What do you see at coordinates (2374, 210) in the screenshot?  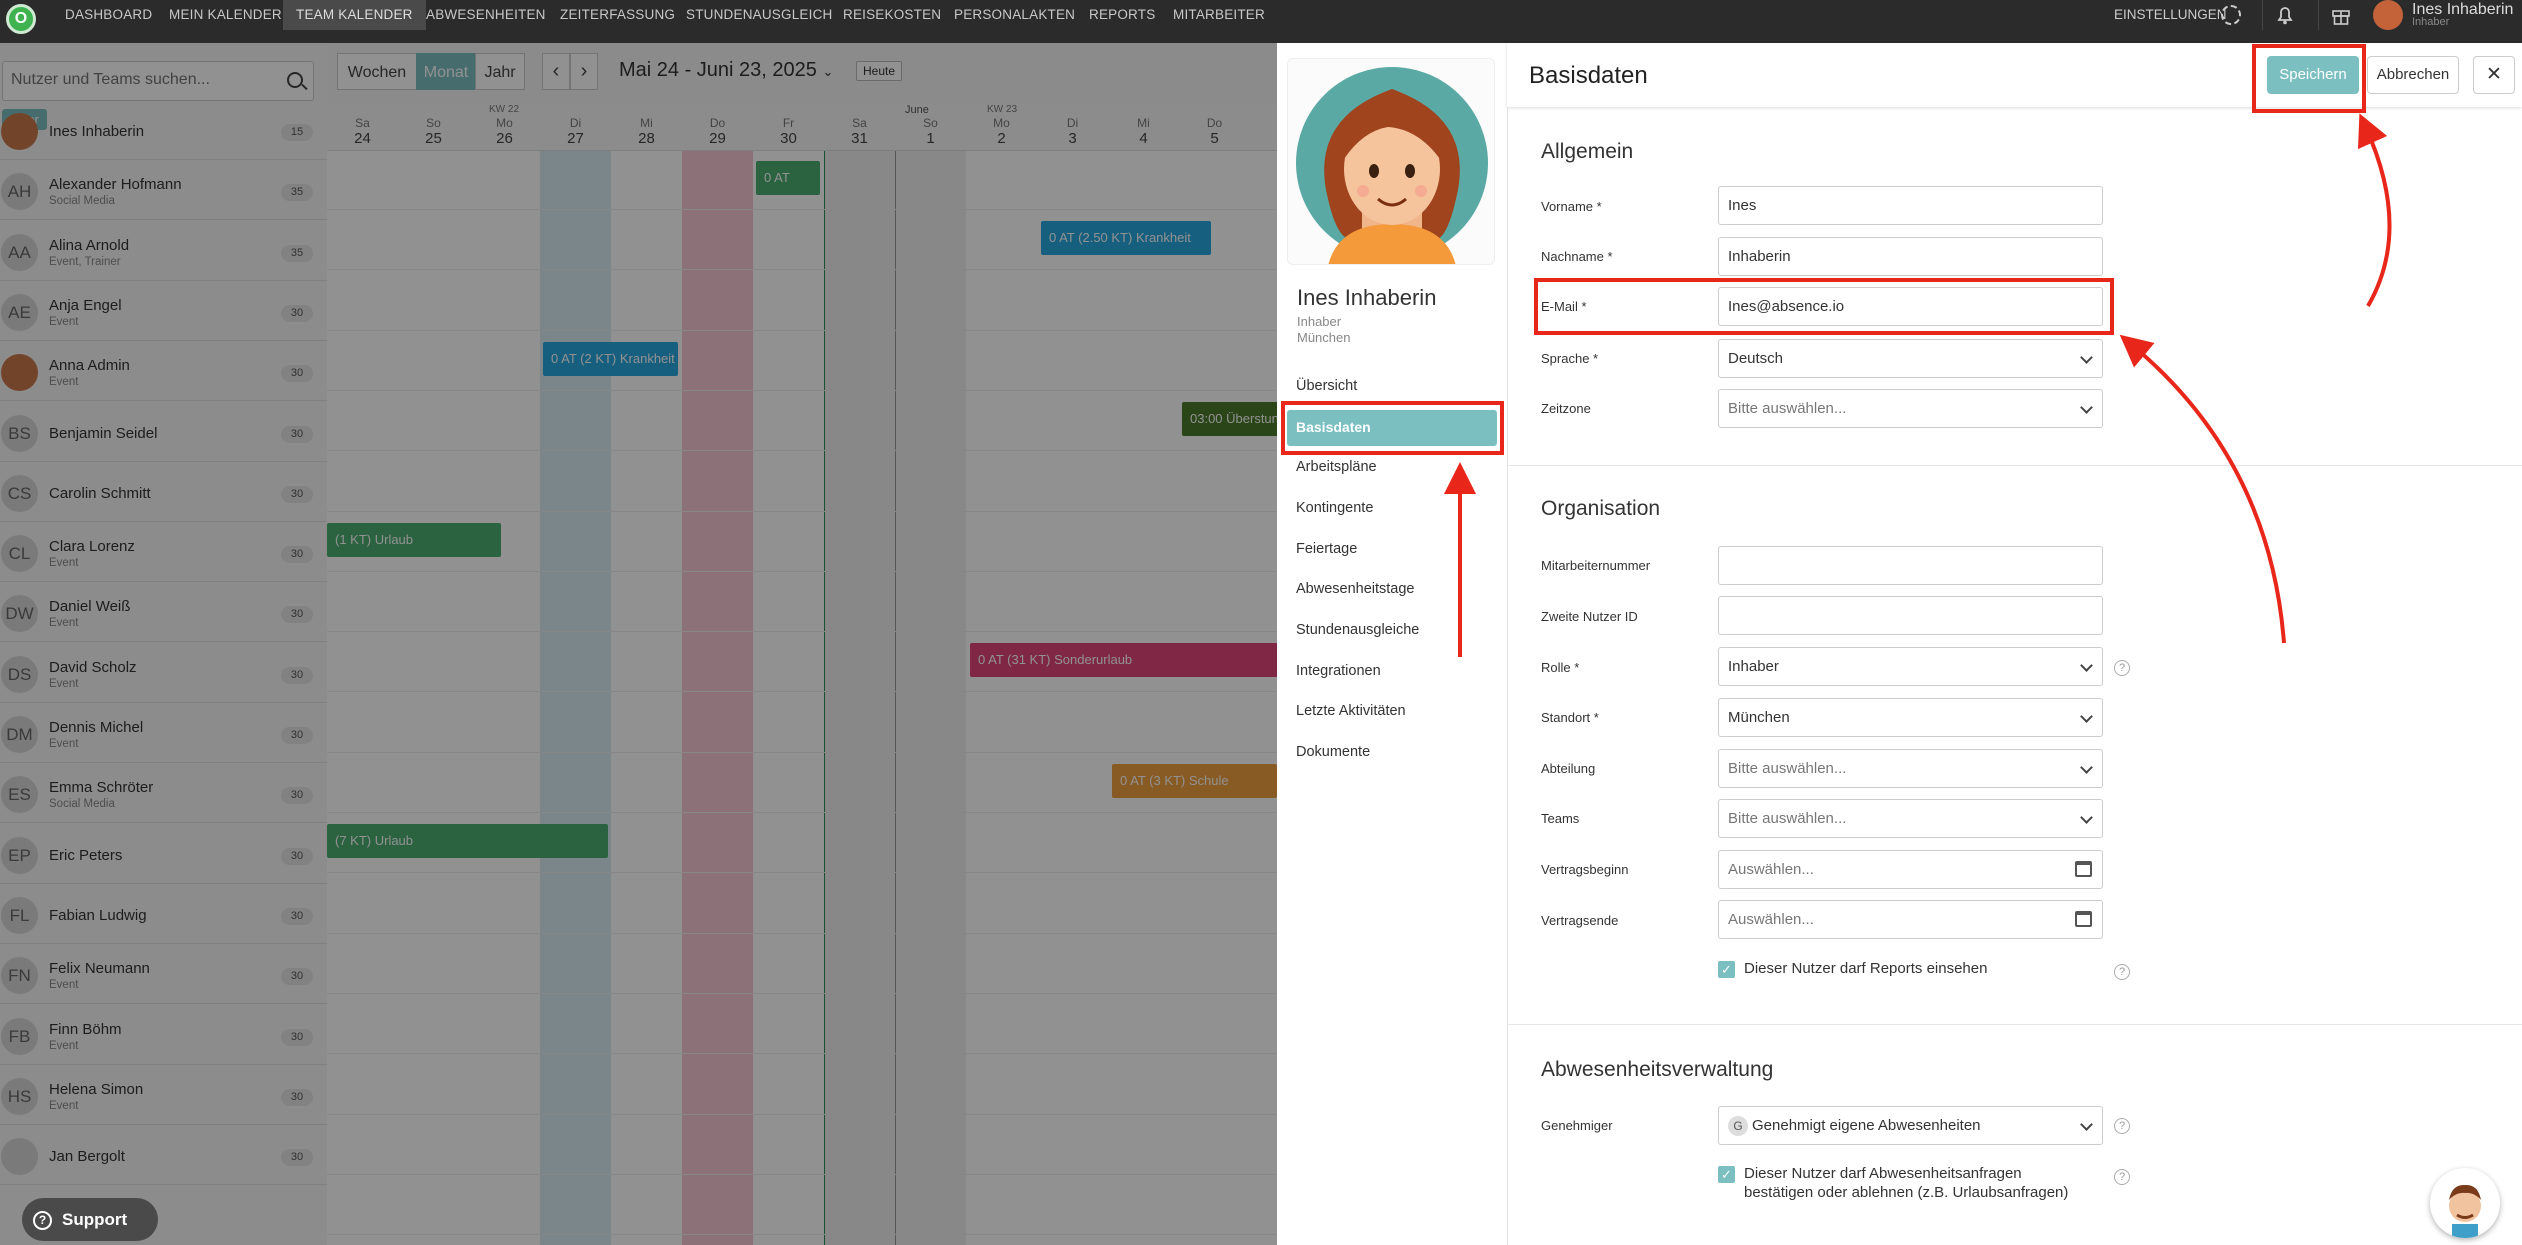 I see `arrow-to-save` at bounding box center [2374, 210].